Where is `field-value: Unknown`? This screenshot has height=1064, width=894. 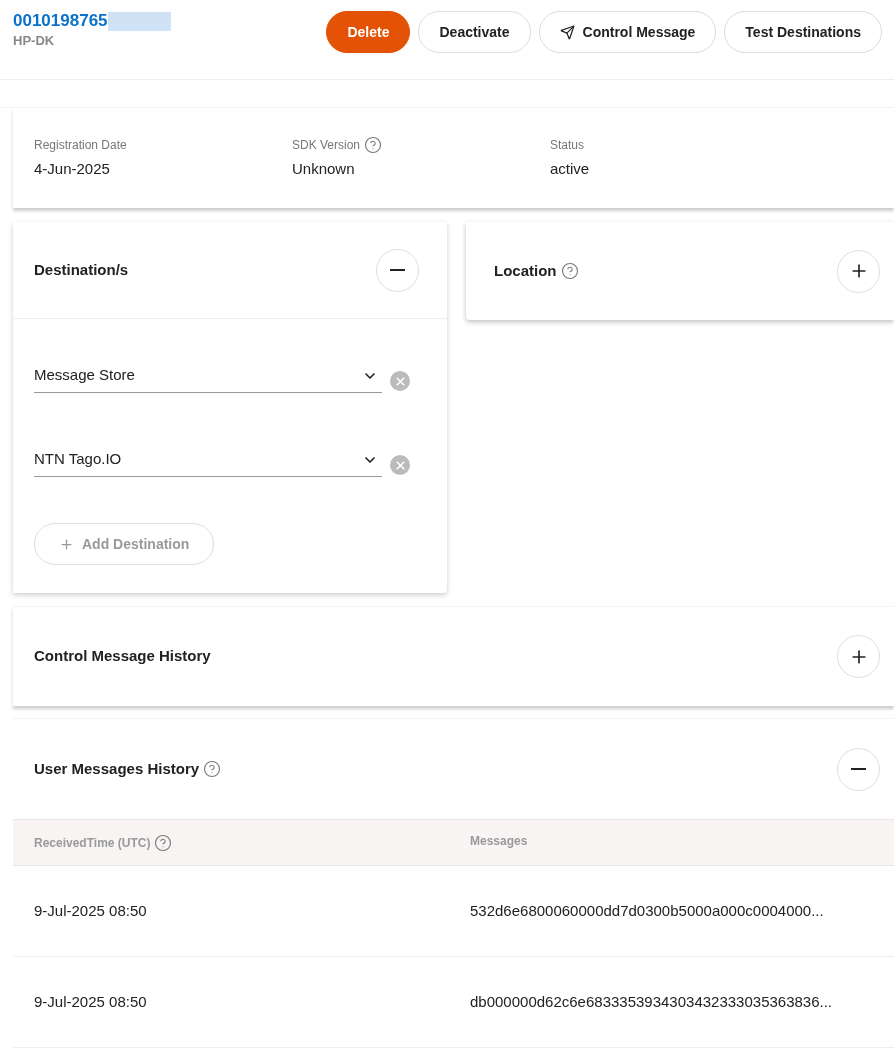 field-value: Unknown is located at coordinates (324, 169).